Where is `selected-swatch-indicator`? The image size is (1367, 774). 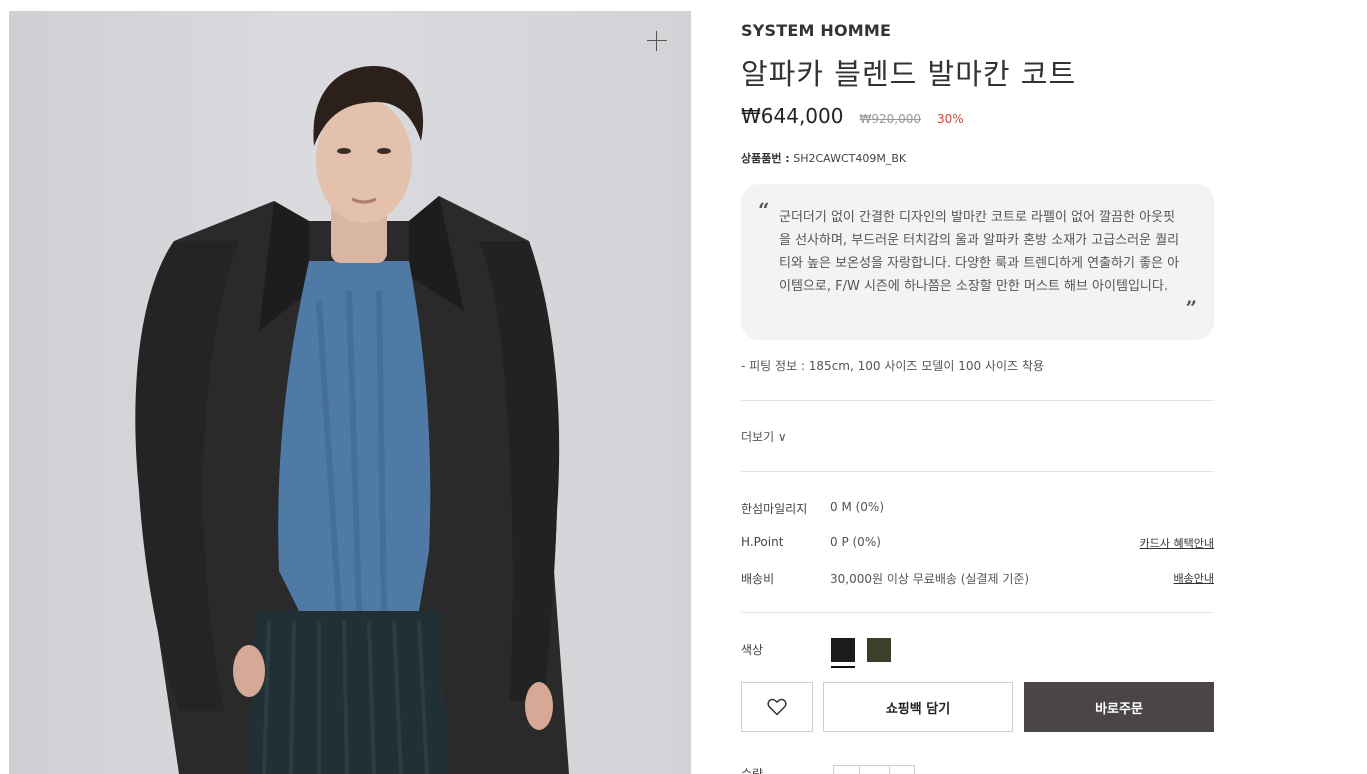 selected-swatch-indicator is located at coordinates (843, 667).